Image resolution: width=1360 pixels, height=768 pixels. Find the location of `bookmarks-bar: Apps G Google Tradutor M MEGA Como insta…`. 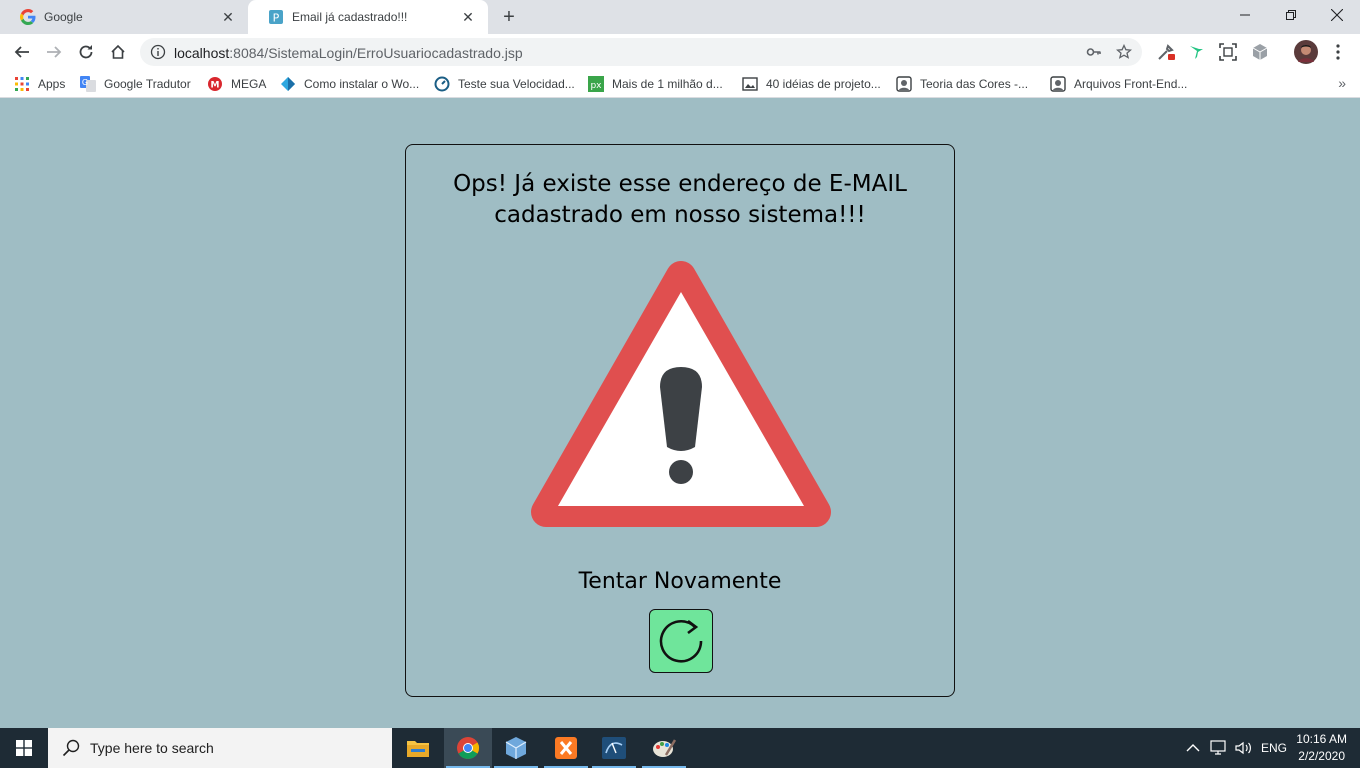

bookmarks-bar: Apps G Google Tradutor M MEGA Como insta… is located at coordinates (680, 84).